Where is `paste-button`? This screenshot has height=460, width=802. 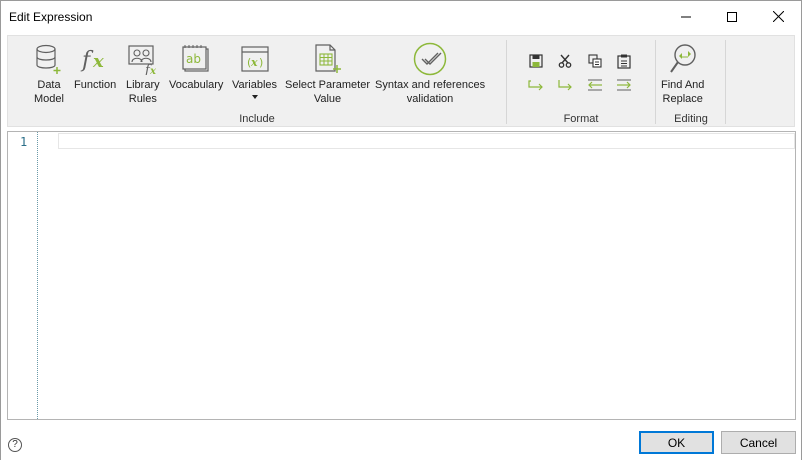
paste-button is located at coordinates (624, 61).